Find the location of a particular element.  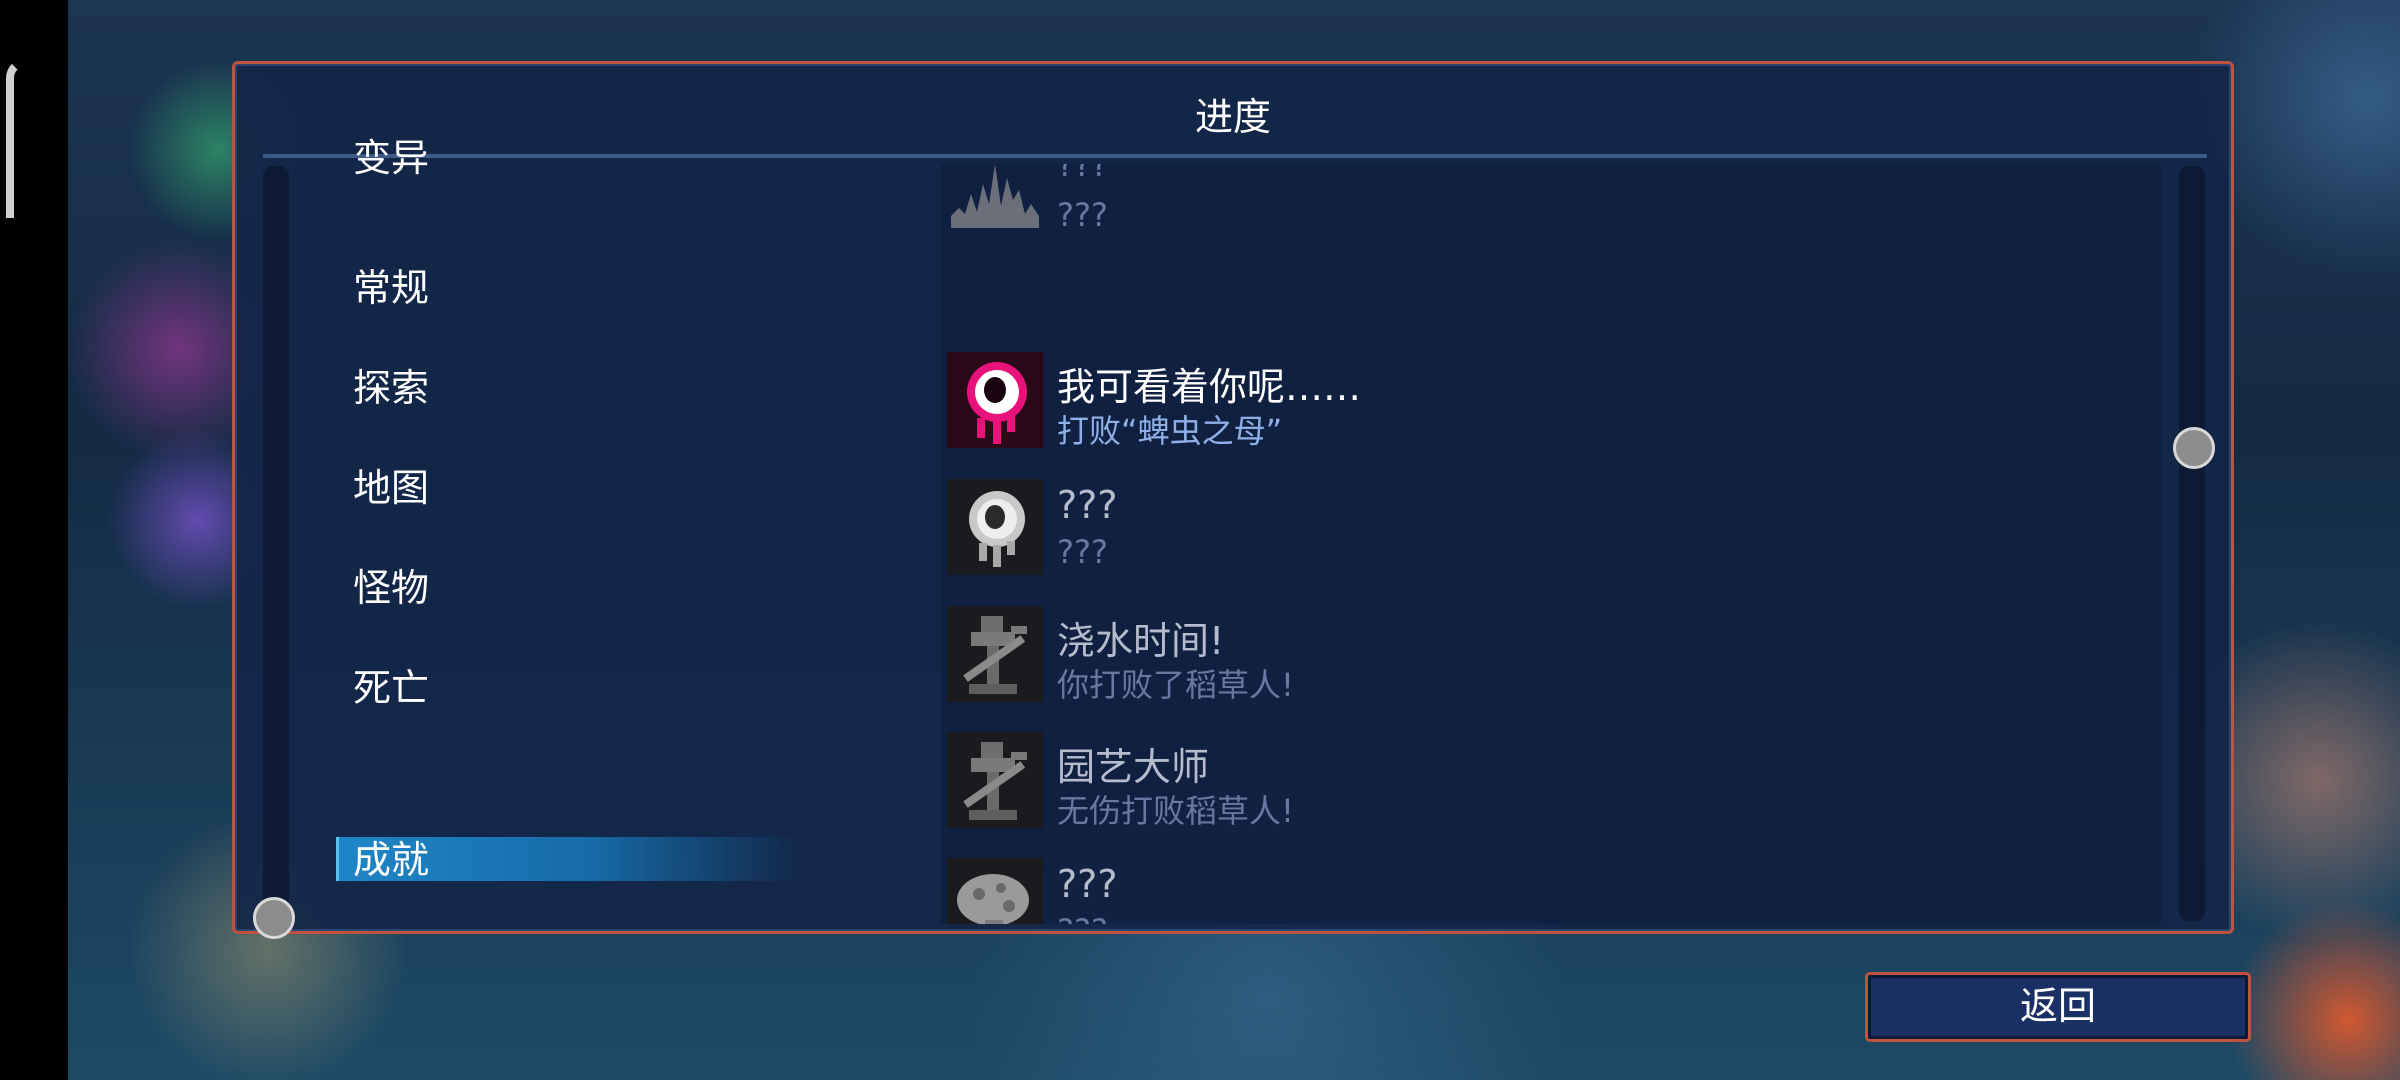

category-scrollbar-thumb is located at coordinates (274, 918).